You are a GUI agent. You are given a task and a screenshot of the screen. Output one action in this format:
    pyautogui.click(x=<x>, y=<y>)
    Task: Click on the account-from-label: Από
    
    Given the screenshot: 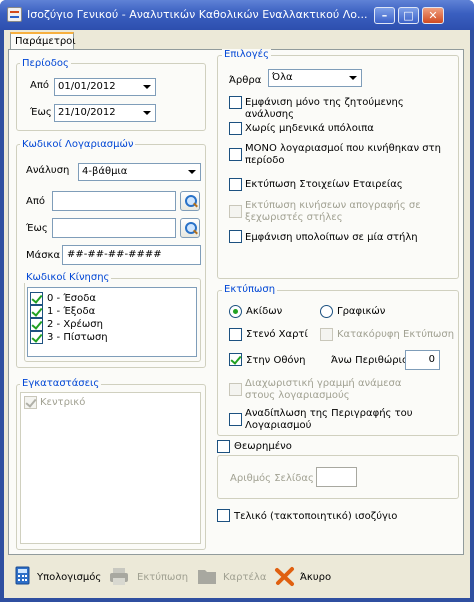 What is the action you would take?
    pyautogui.click(x=35, y=201)
    